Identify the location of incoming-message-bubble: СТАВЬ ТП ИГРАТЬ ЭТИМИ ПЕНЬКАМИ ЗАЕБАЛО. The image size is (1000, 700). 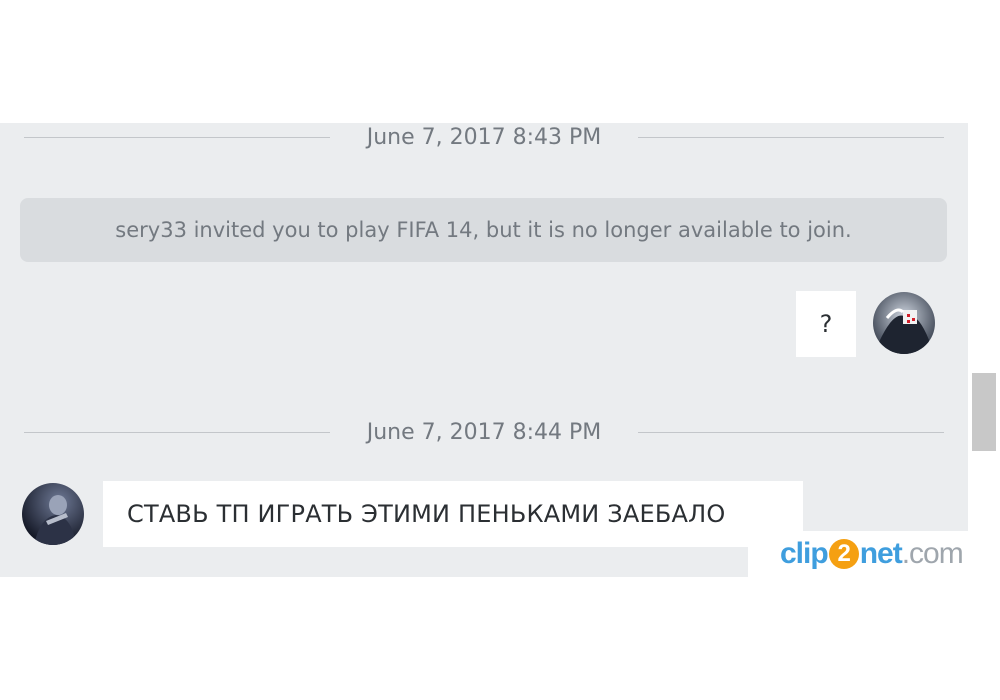
(453, 514).